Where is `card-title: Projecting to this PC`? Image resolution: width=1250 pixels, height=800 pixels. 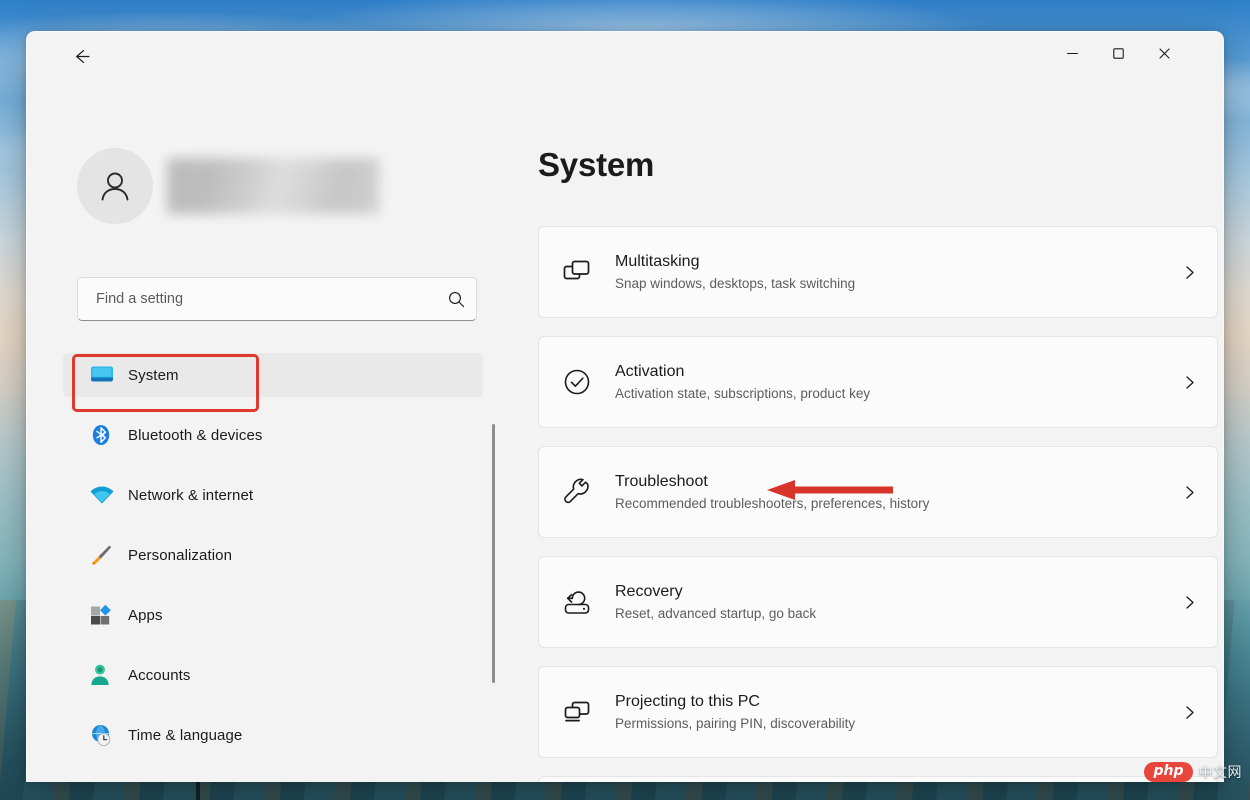
card-title: Projecting to this PC is located at coordinates (687, 701).